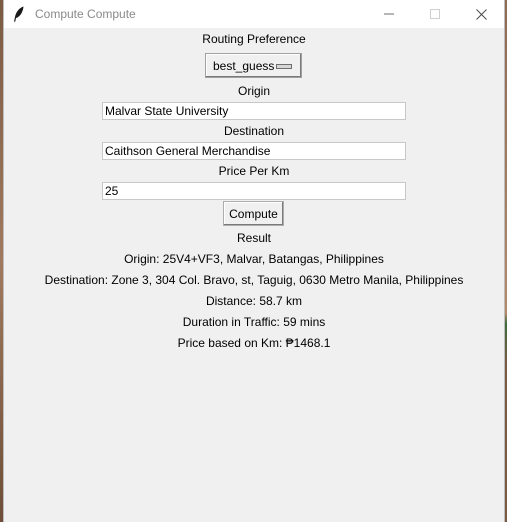  What do you see at coordinates (253, 213) in the screenshot?
I see `compute-button: Compute` at bounding box center [253, 213].